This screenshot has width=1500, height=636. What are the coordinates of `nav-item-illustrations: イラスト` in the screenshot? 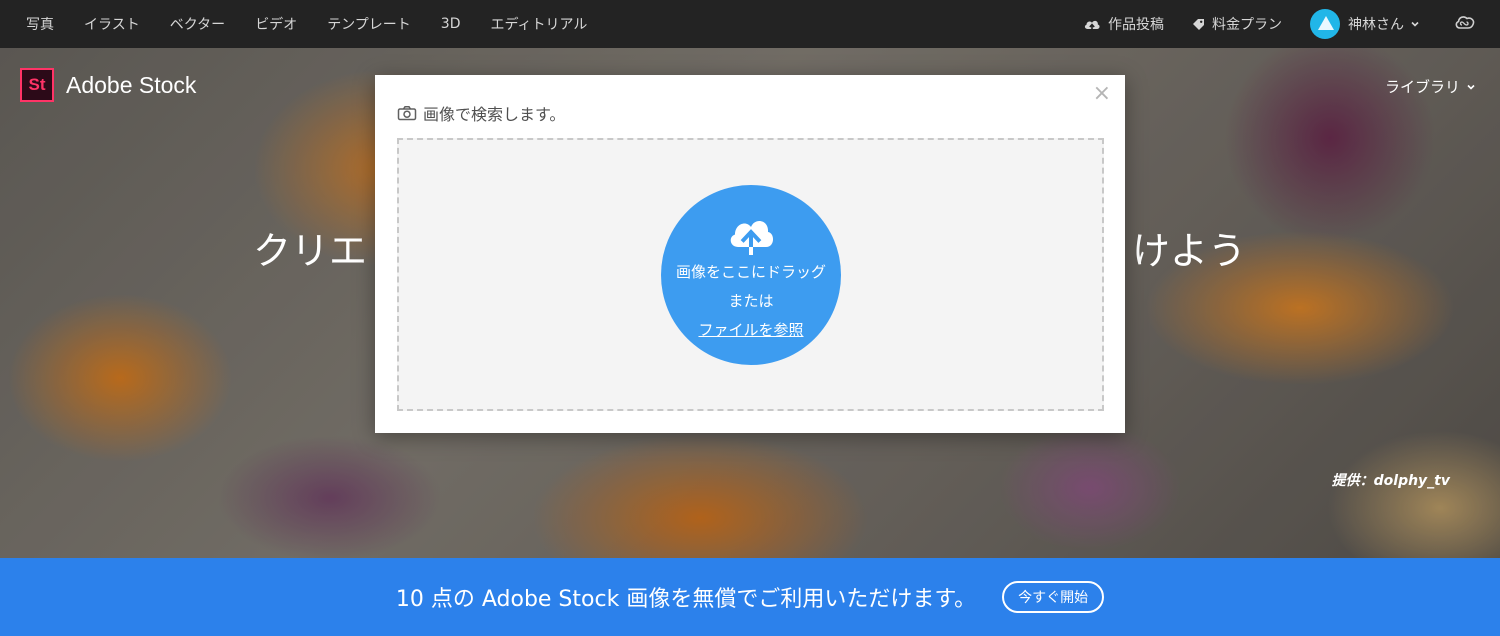 It's located at (112, 24).